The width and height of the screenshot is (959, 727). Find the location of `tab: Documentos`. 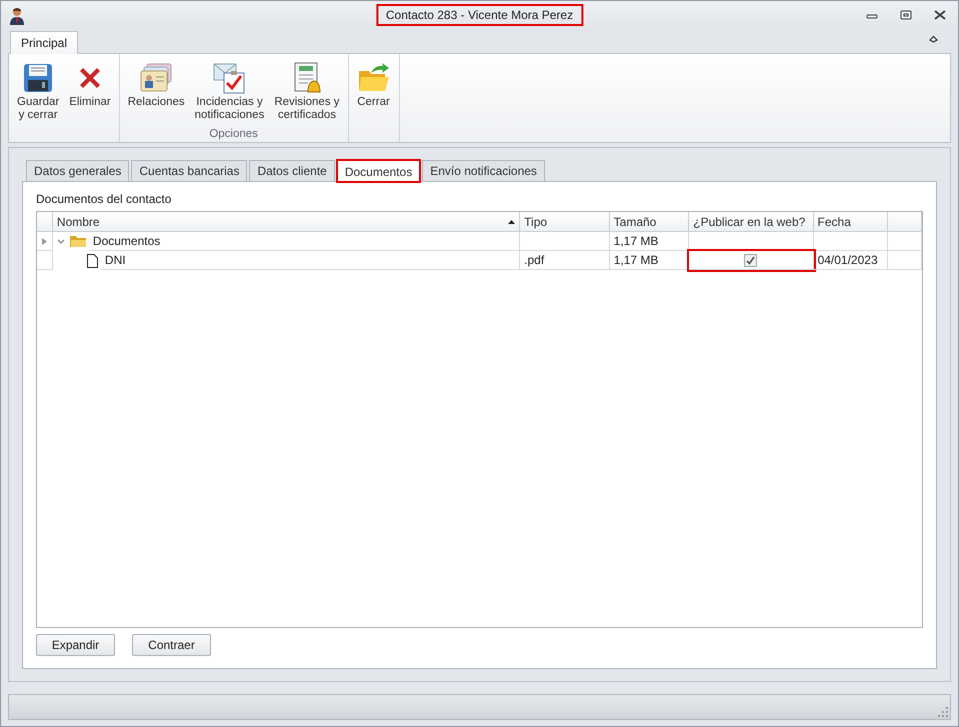

tab: Documentos is located at coordinates (378, 171).